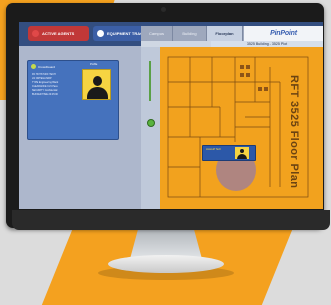 The width and height of the screenshot is (331, 305). I want to click on agent-detail-line: BUFFER TIME 20:45:00, so click(45, 94).